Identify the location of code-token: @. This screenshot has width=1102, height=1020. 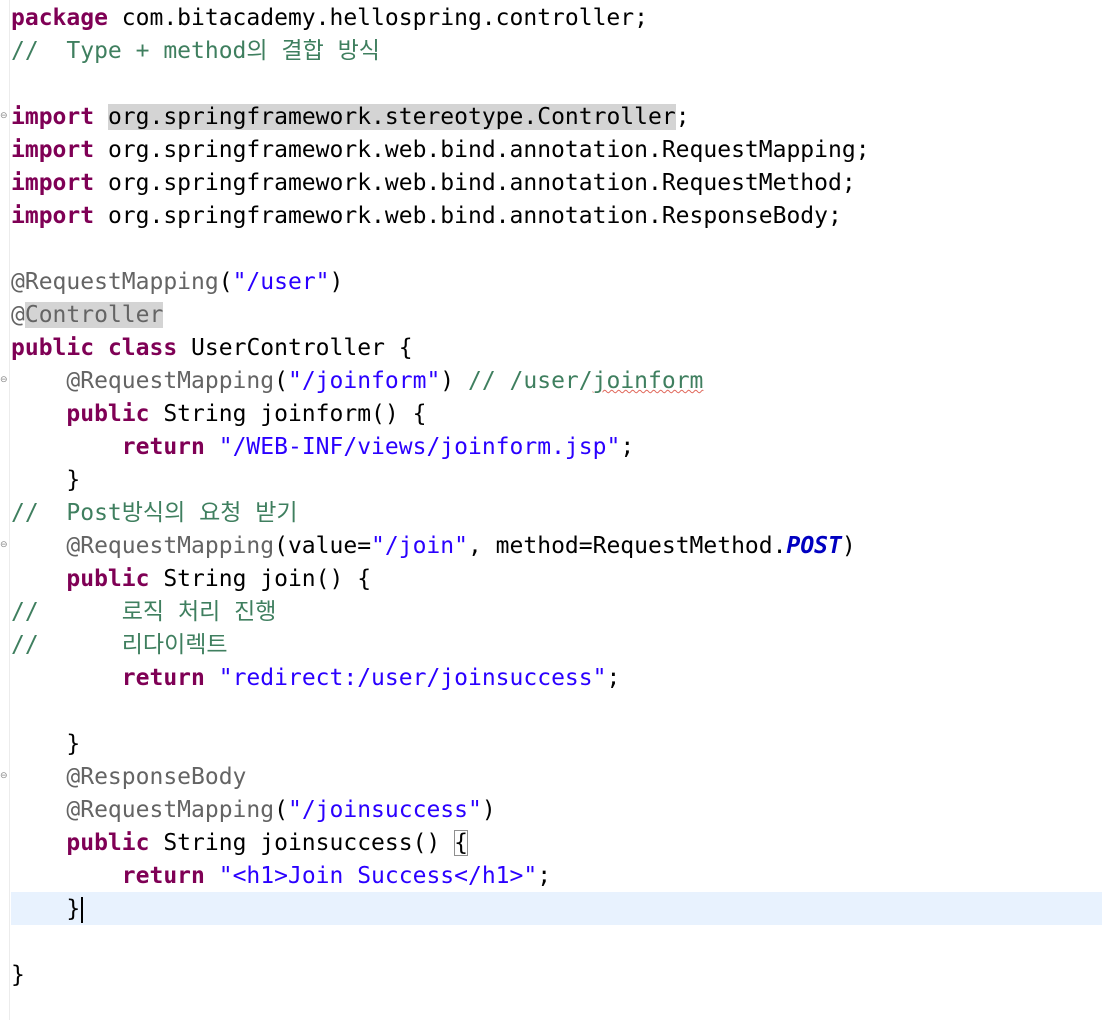
(18, 315).